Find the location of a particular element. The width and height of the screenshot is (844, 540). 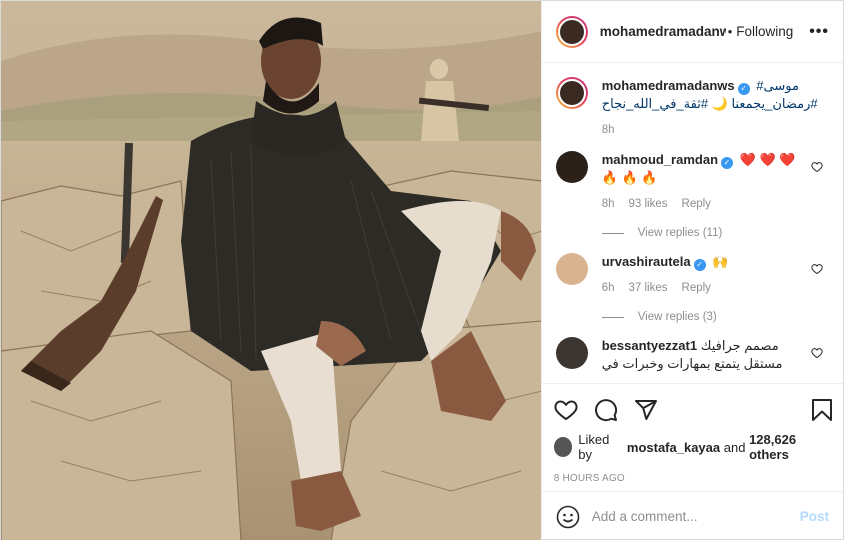

comment-text-line2: مستقل يتمتع بمهارات وخبرات في is located at coordinates (692, 363).